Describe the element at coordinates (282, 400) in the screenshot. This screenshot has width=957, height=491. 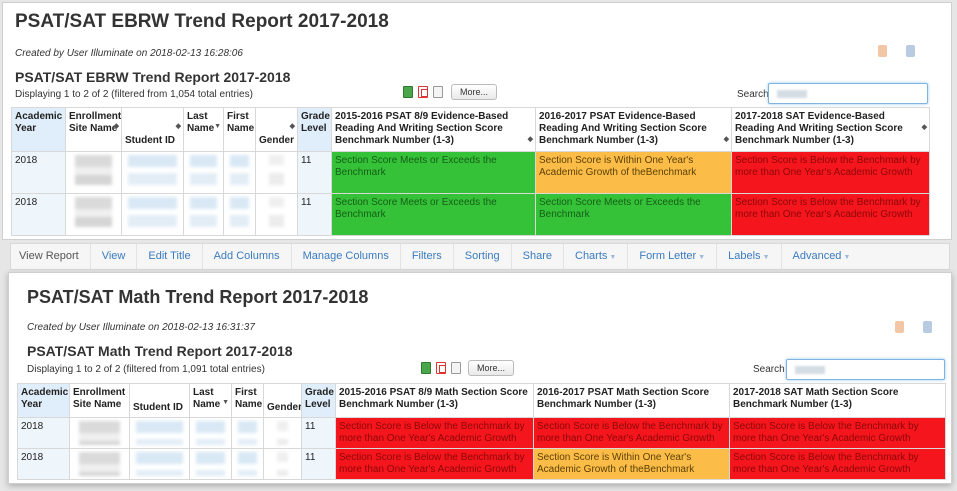
I see `col-gender: Gender` at that location.